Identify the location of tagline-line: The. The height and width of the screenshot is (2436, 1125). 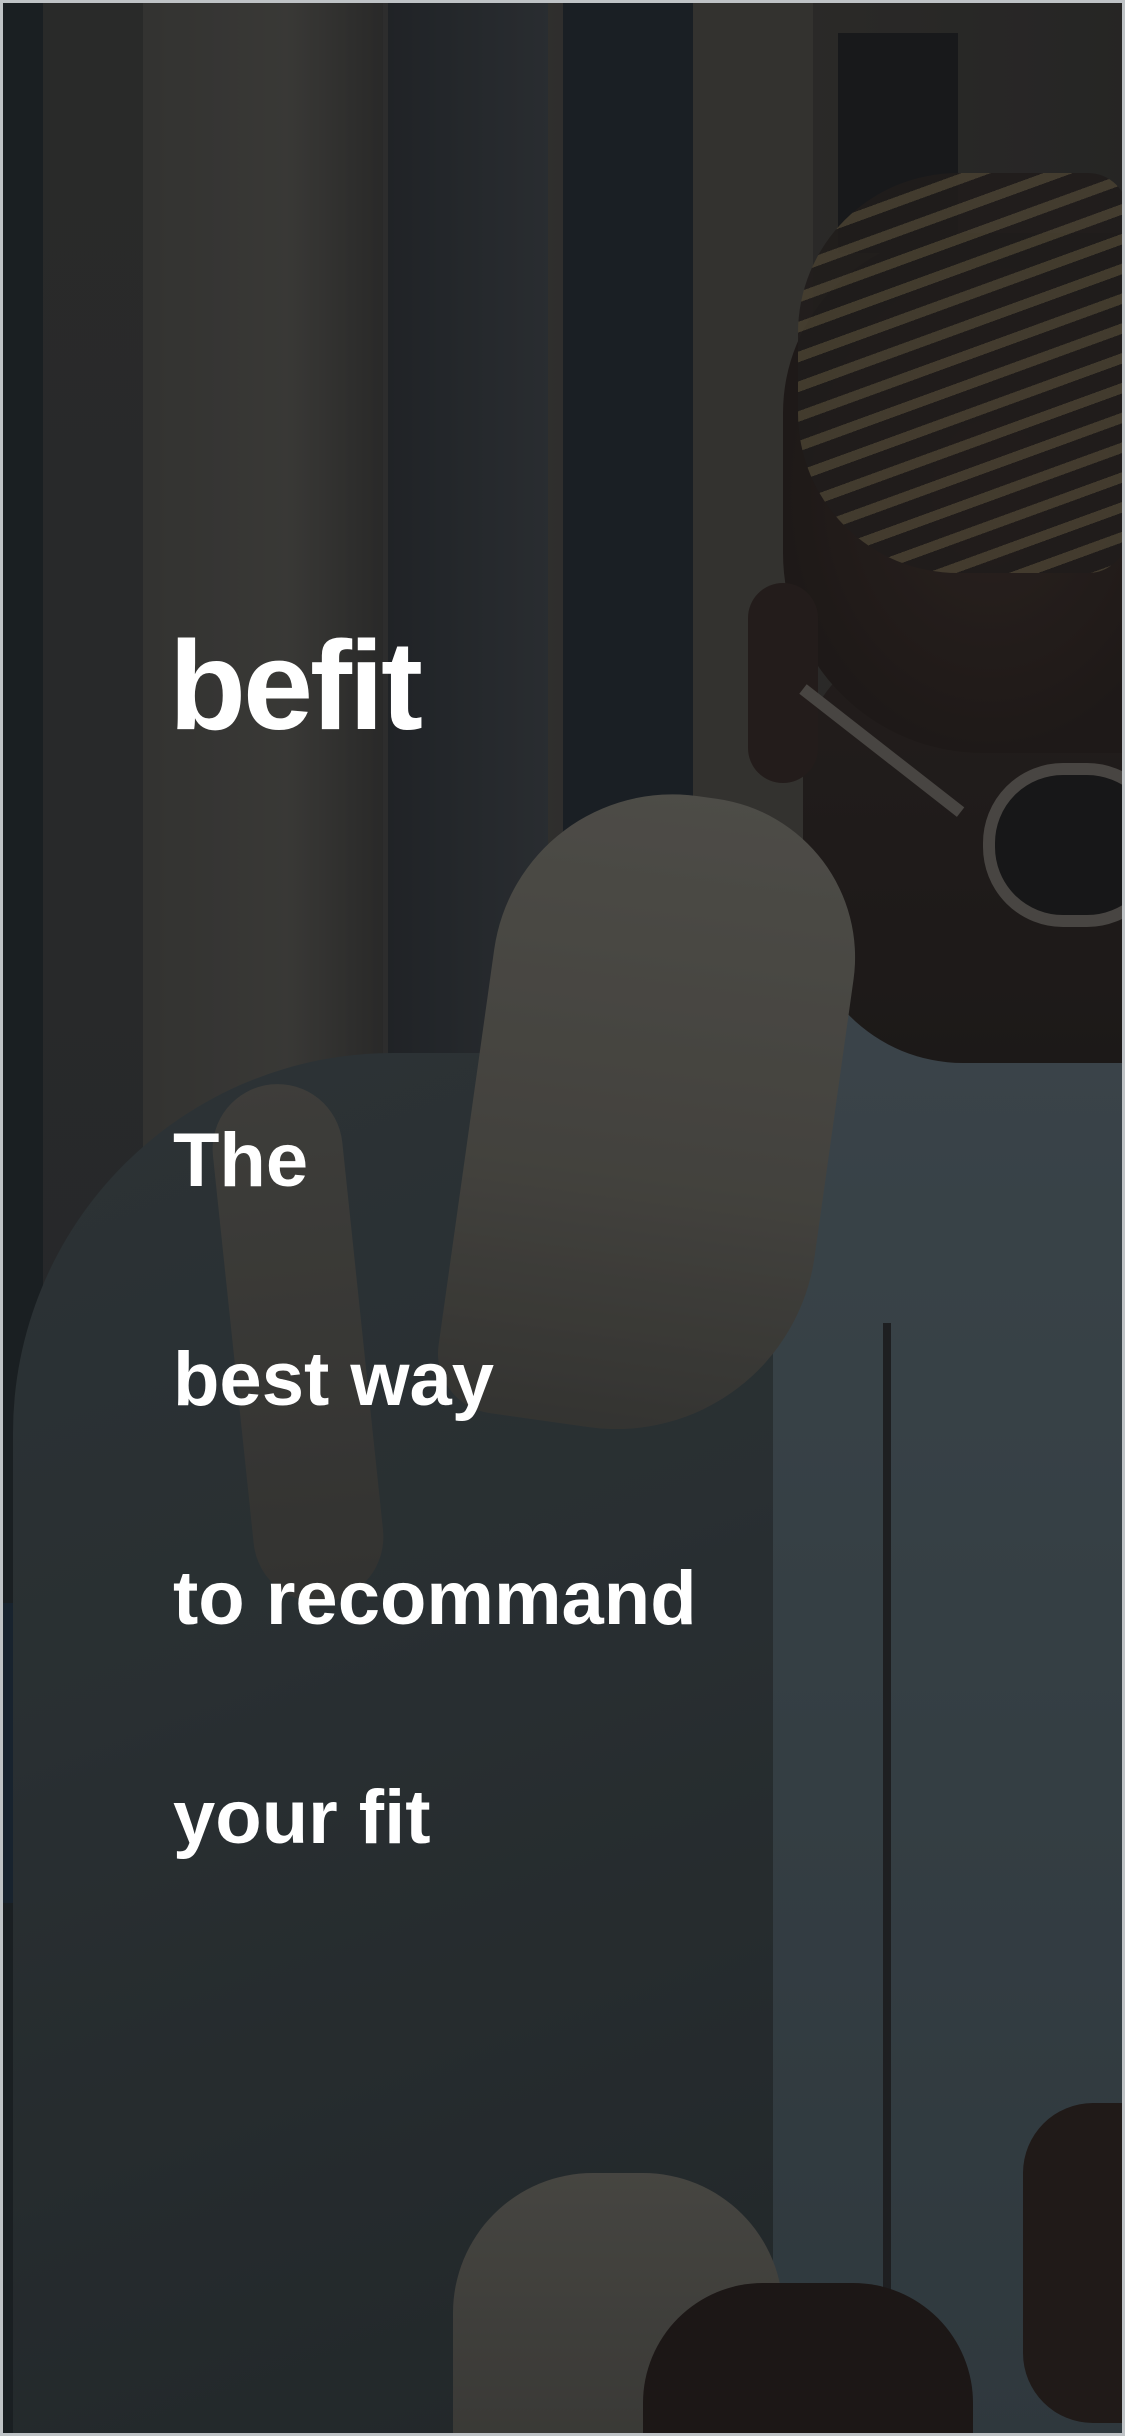
(241, 1160).